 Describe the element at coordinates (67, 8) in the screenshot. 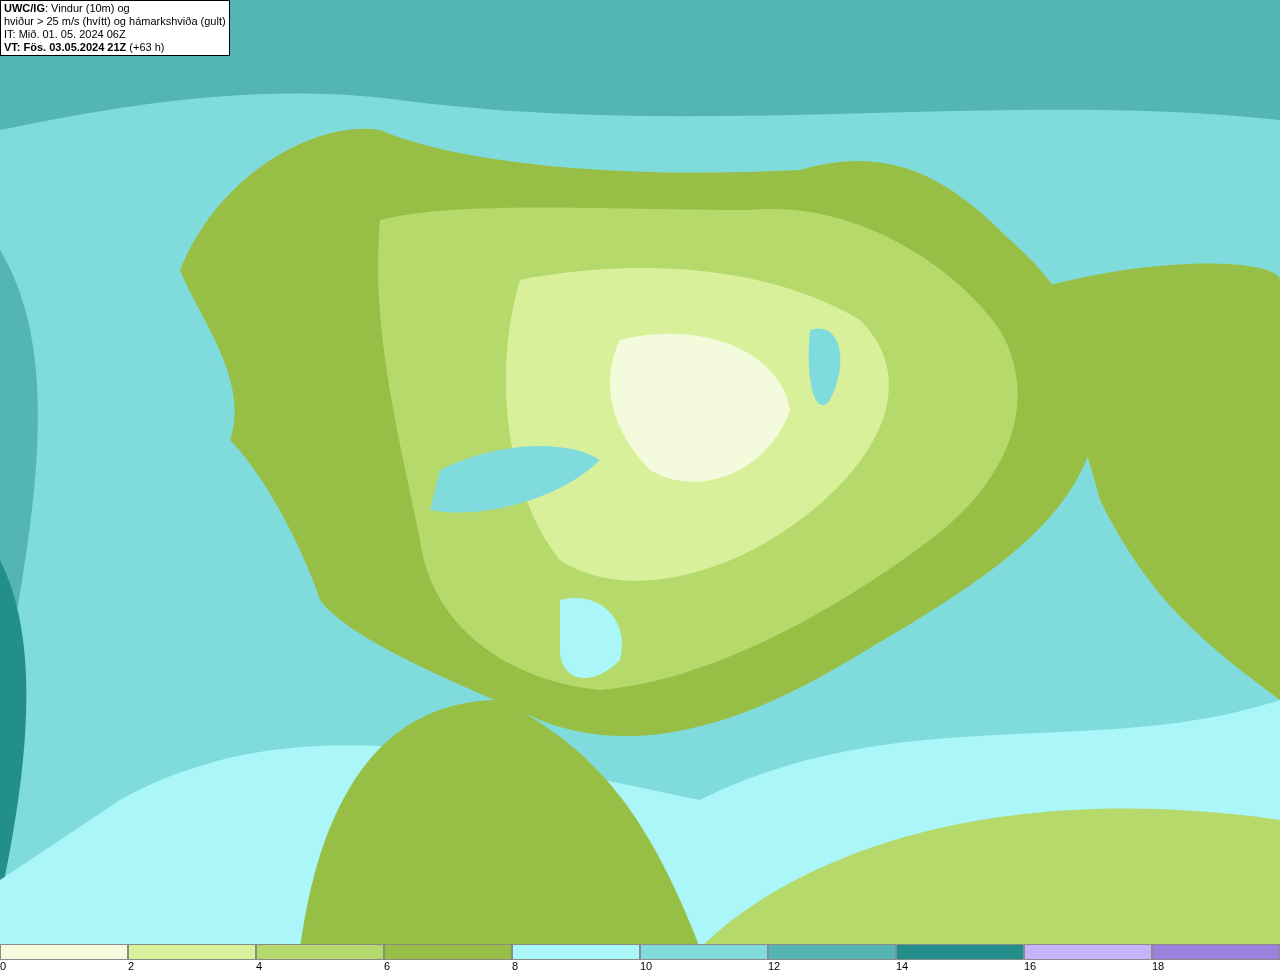

I see `legend-text: UWC/IG: Vindur (10m) og` at that location.